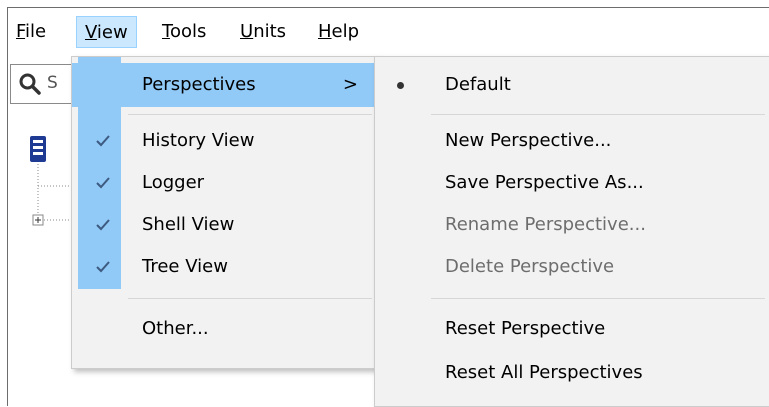  Describe the element at coordinates (185, 266) in the screenshot. I see `tree-view-label: Tree View` at that location.